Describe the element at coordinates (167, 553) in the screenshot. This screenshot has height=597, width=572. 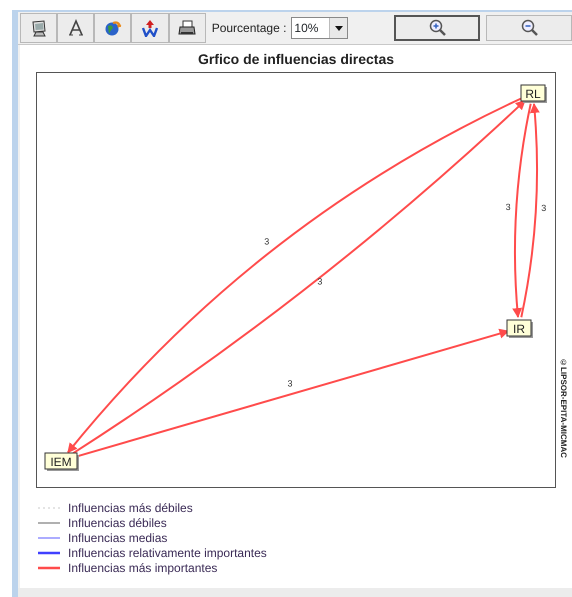
I see `legend-label: Influencias relativamente importantes` at that location.